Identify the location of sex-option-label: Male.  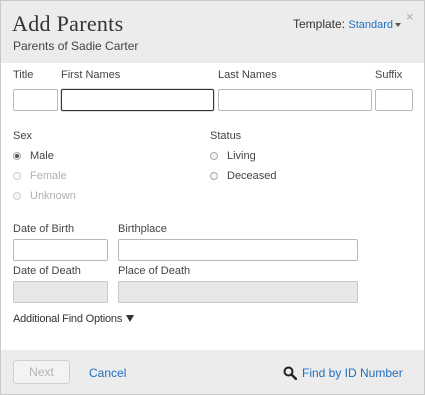
(42, 156).